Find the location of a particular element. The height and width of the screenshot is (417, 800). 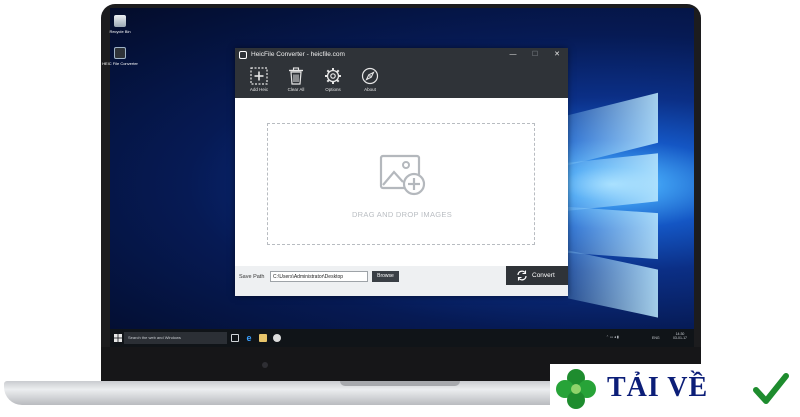

browse-button: Browse is located at coordinates (385, 276).